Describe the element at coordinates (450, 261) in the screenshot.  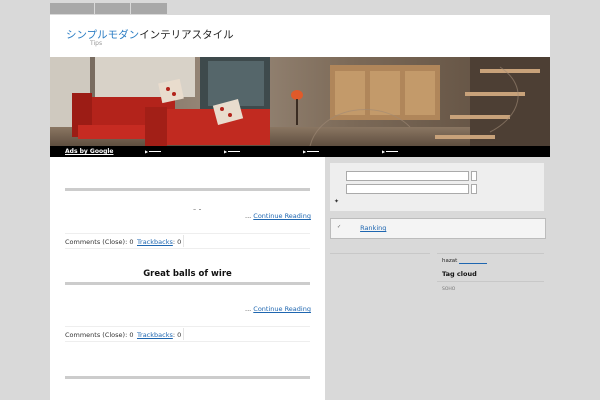
I see `hazat-label: hazat` at that location.